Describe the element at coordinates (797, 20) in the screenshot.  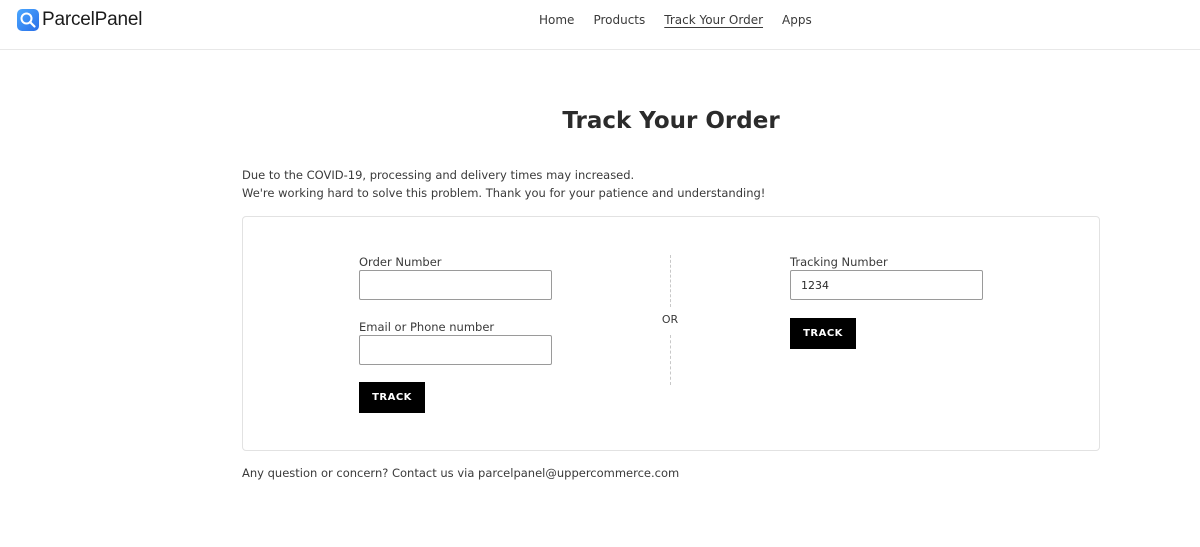
I see `nav-item-apps: Apps` at that location.